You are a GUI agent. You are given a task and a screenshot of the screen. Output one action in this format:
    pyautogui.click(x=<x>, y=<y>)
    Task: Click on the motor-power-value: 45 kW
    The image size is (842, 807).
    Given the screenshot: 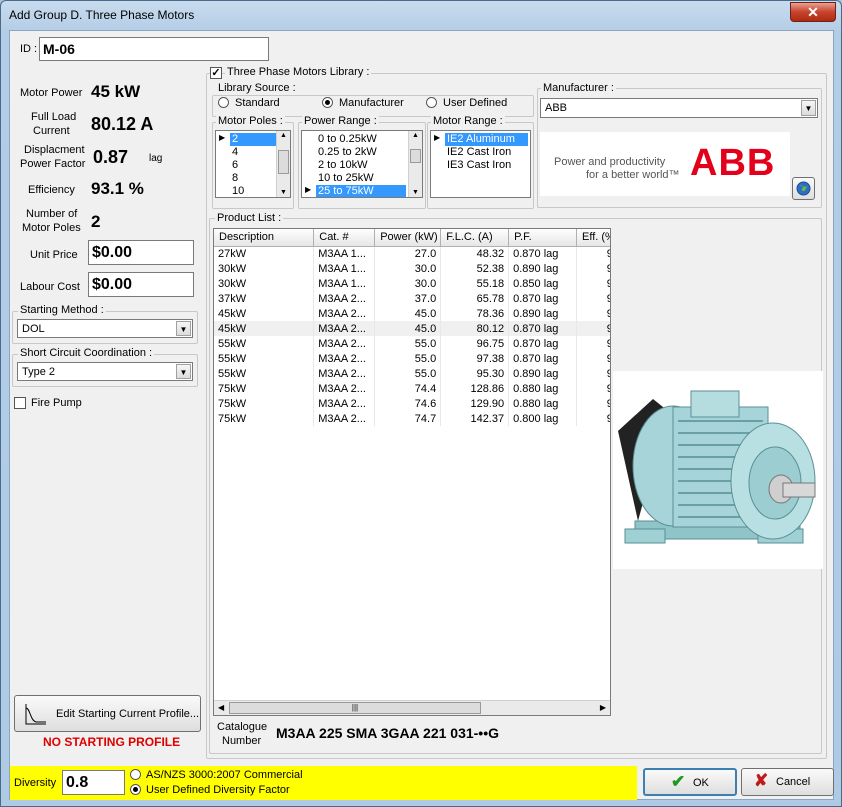 What is the action you would take?
    pyautogui.click(x=116, y=91)
    